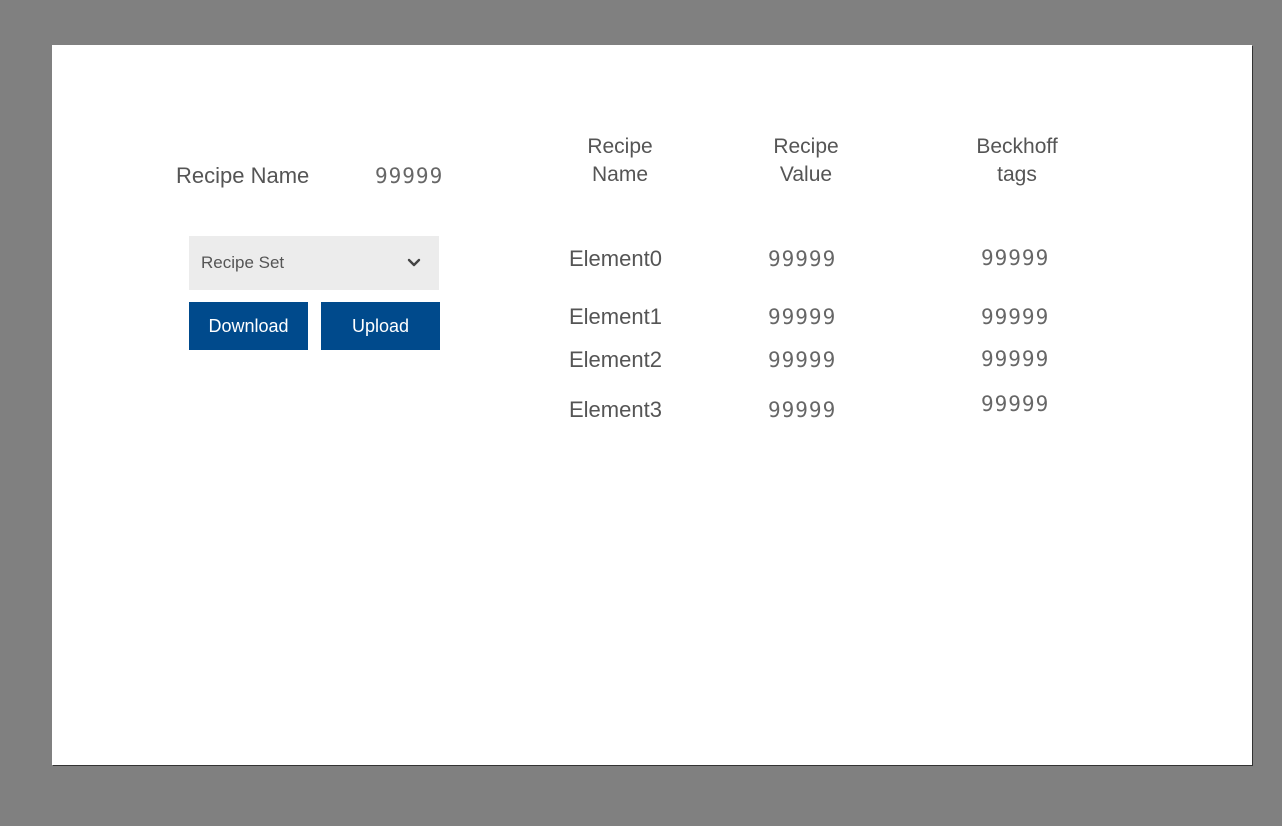 This screenshot has width=1282, height=826. What do you see at coordinates (806, 174) in the screenshot?
I see `header-recipe-value-line2: Value` at bounding box center [806, 174].